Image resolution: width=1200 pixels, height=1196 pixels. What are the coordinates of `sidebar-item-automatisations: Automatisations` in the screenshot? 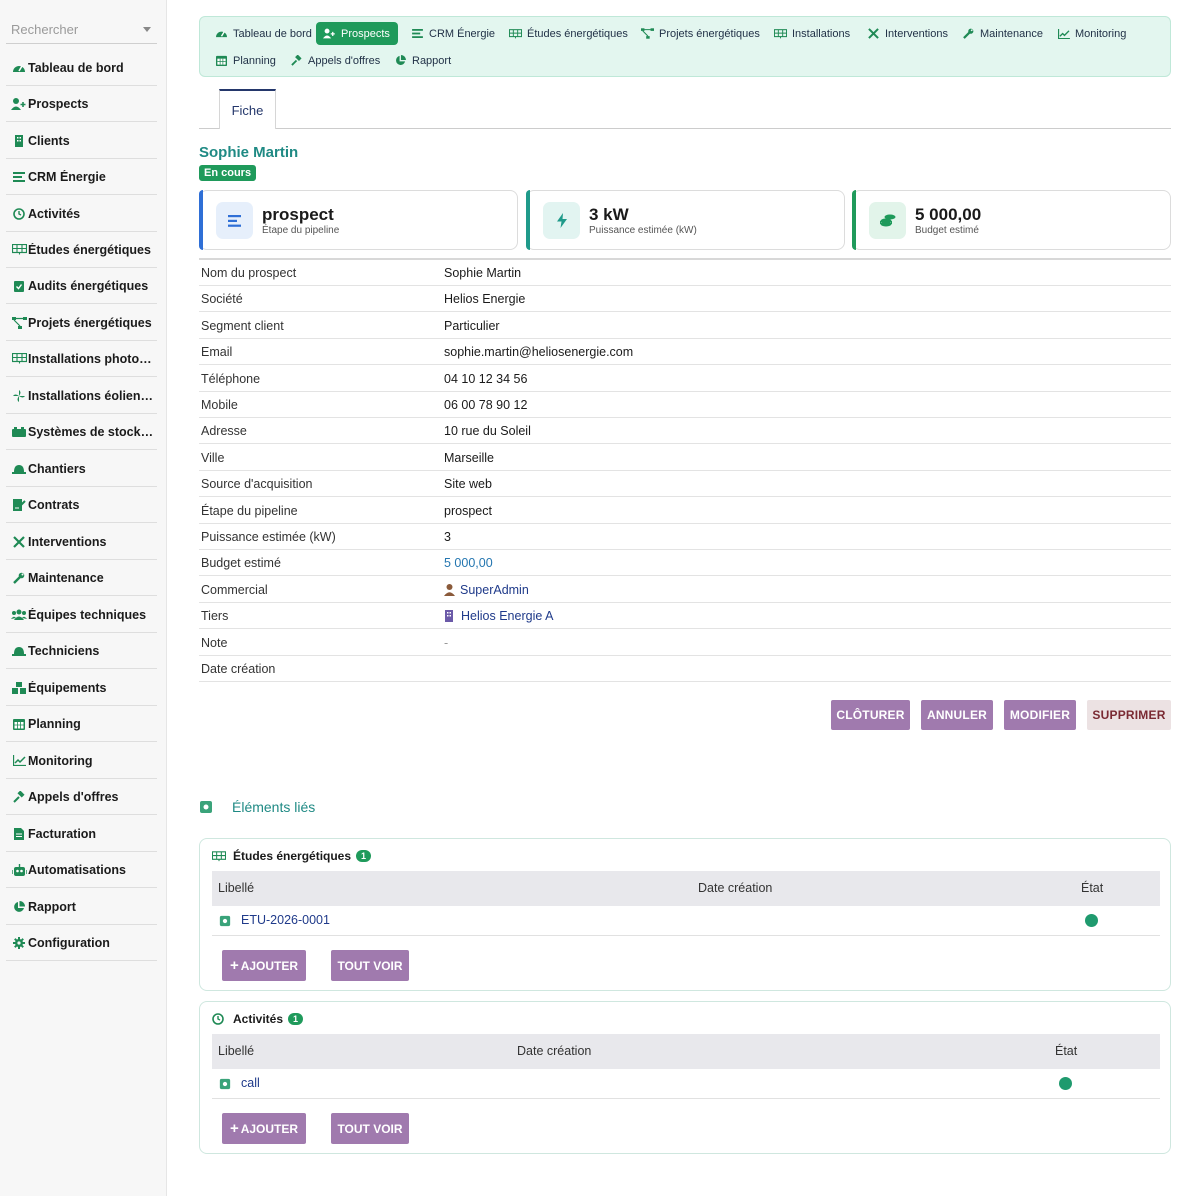 It's located at (81, 870).